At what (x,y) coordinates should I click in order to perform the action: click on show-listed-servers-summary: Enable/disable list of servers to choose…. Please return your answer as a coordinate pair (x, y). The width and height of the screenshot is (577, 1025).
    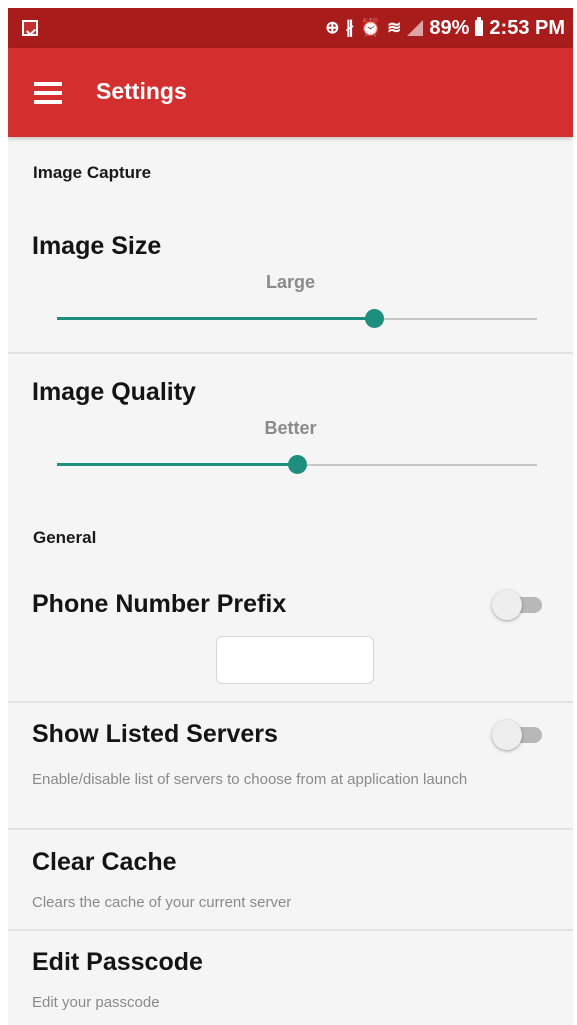
    Looking at the image, I should click on (250, 779).